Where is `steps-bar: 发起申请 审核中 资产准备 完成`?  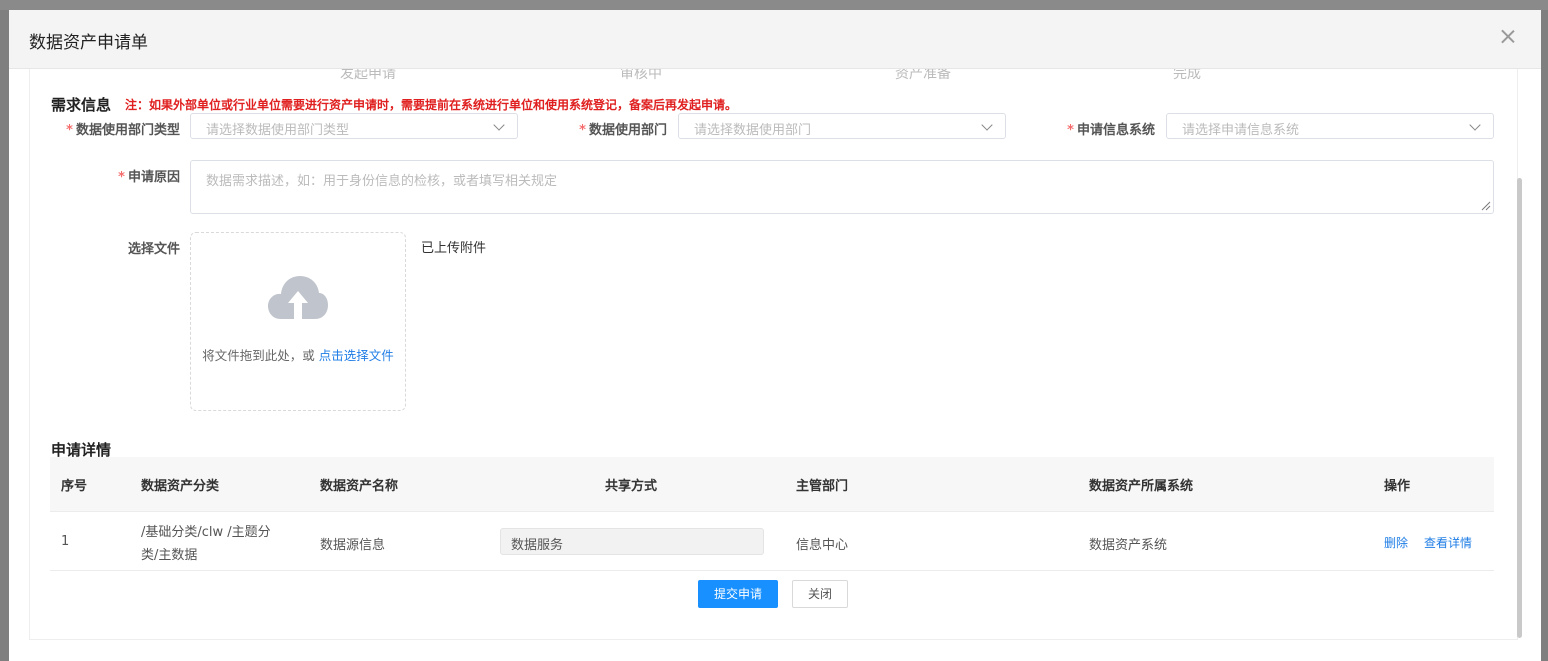 steps-bar: 发起申请 审核中 资产准备 完成 is located at coordinates (773, 78).